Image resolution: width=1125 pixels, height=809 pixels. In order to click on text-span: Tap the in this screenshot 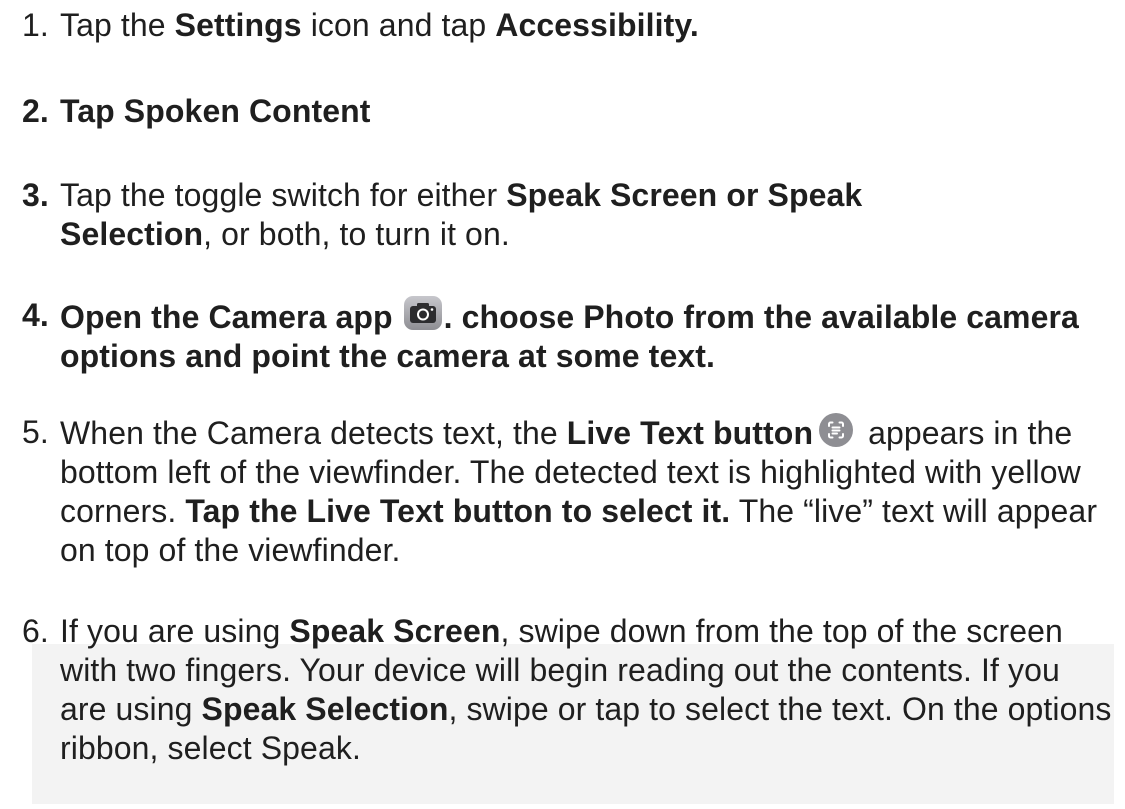, I will do `click(117, 25)`.